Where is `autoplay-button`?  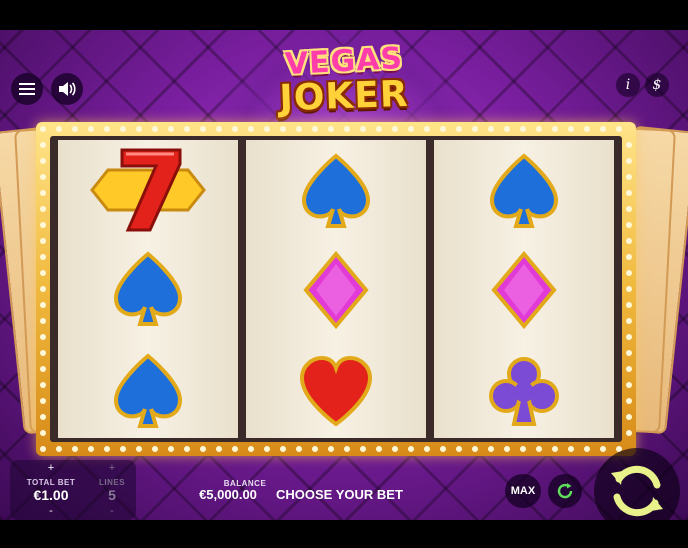
autoplay-button is located at coordinates (565, 491).